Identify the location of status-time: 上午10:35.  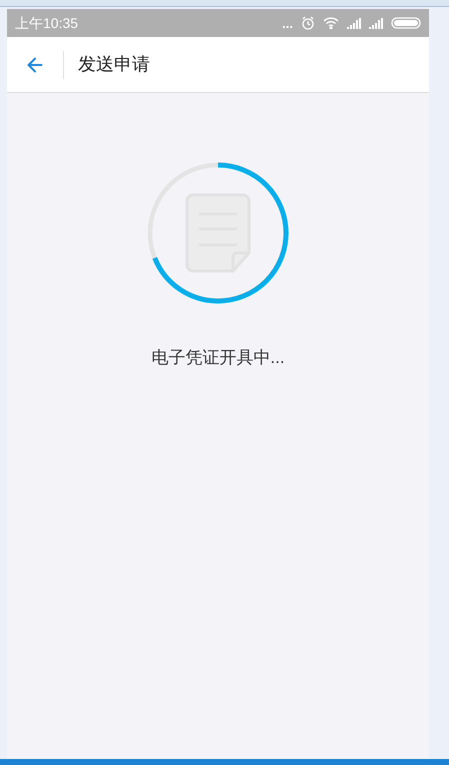
(46, 23).